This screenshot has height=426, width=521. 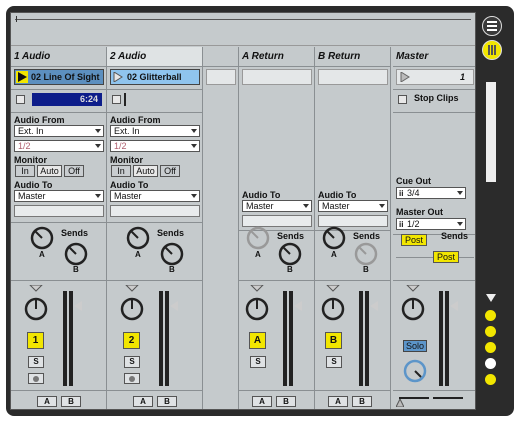 What do you see at coordinates (402, 99) in the screenshot?
I see `stop-all-clips-icon` at bounding box center [402, 99].